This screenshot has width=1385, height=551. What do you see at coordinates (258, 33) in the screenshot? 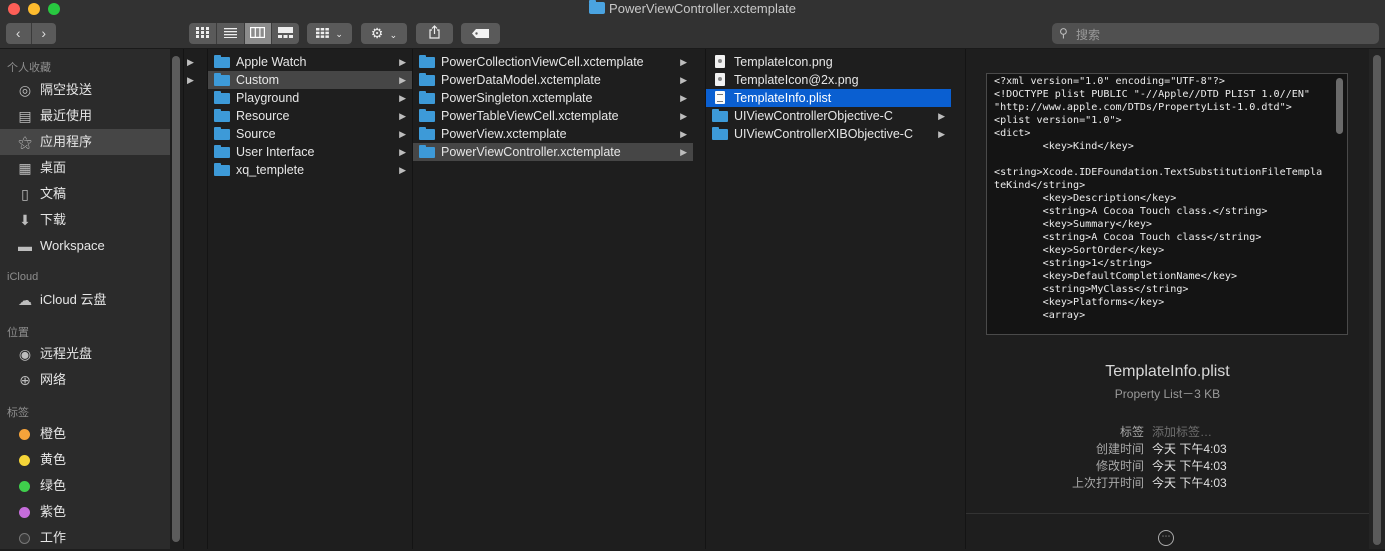
I see `column-view-button` at bounding box center [258, 33].